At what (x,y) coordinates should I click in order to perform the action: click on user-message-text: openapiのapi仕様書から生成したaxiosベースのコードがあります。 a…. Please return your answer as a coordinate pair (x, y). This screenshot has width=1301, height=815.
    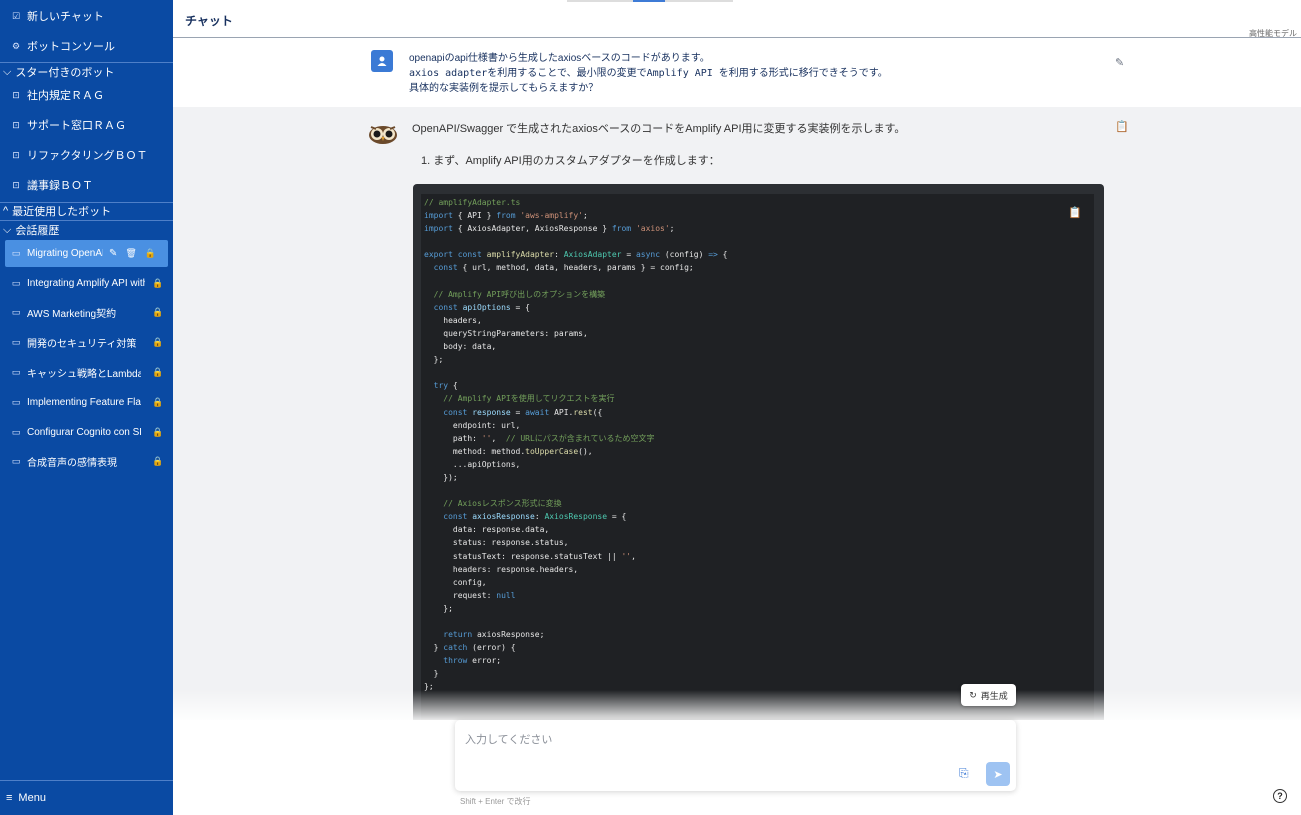
    Looking at the image, I should click on (648, 73).